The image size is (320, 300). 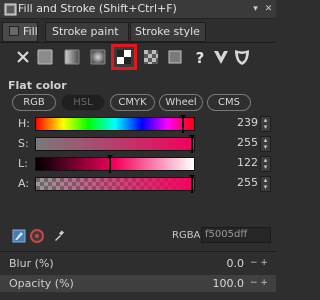 What do you see at coordinates (132, 102) in the screenshot?
I see `model-cmyk-button: CMYK` at bounding box center [132, 102].